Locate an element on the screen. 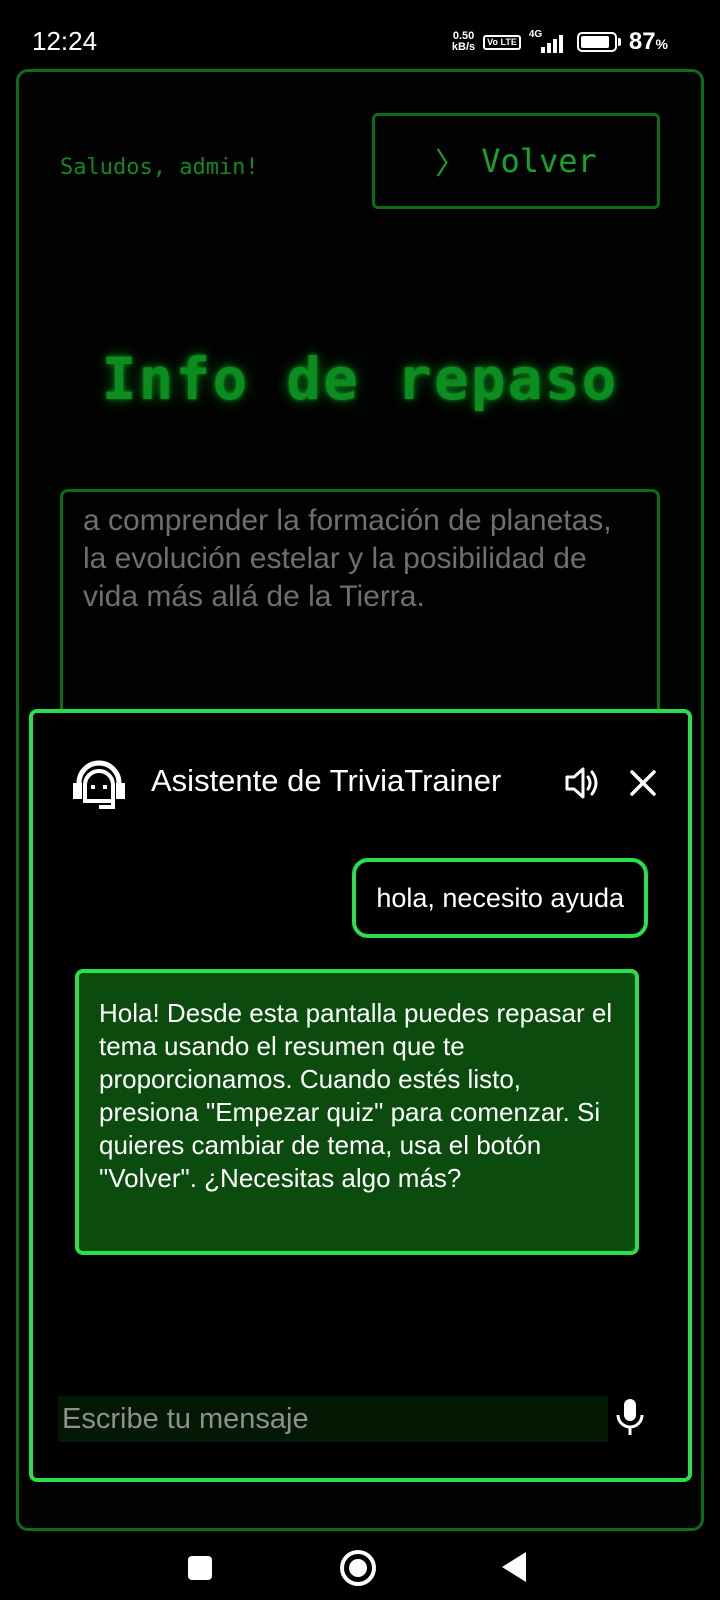  message-input-container is located at coordinates (333, 1419).